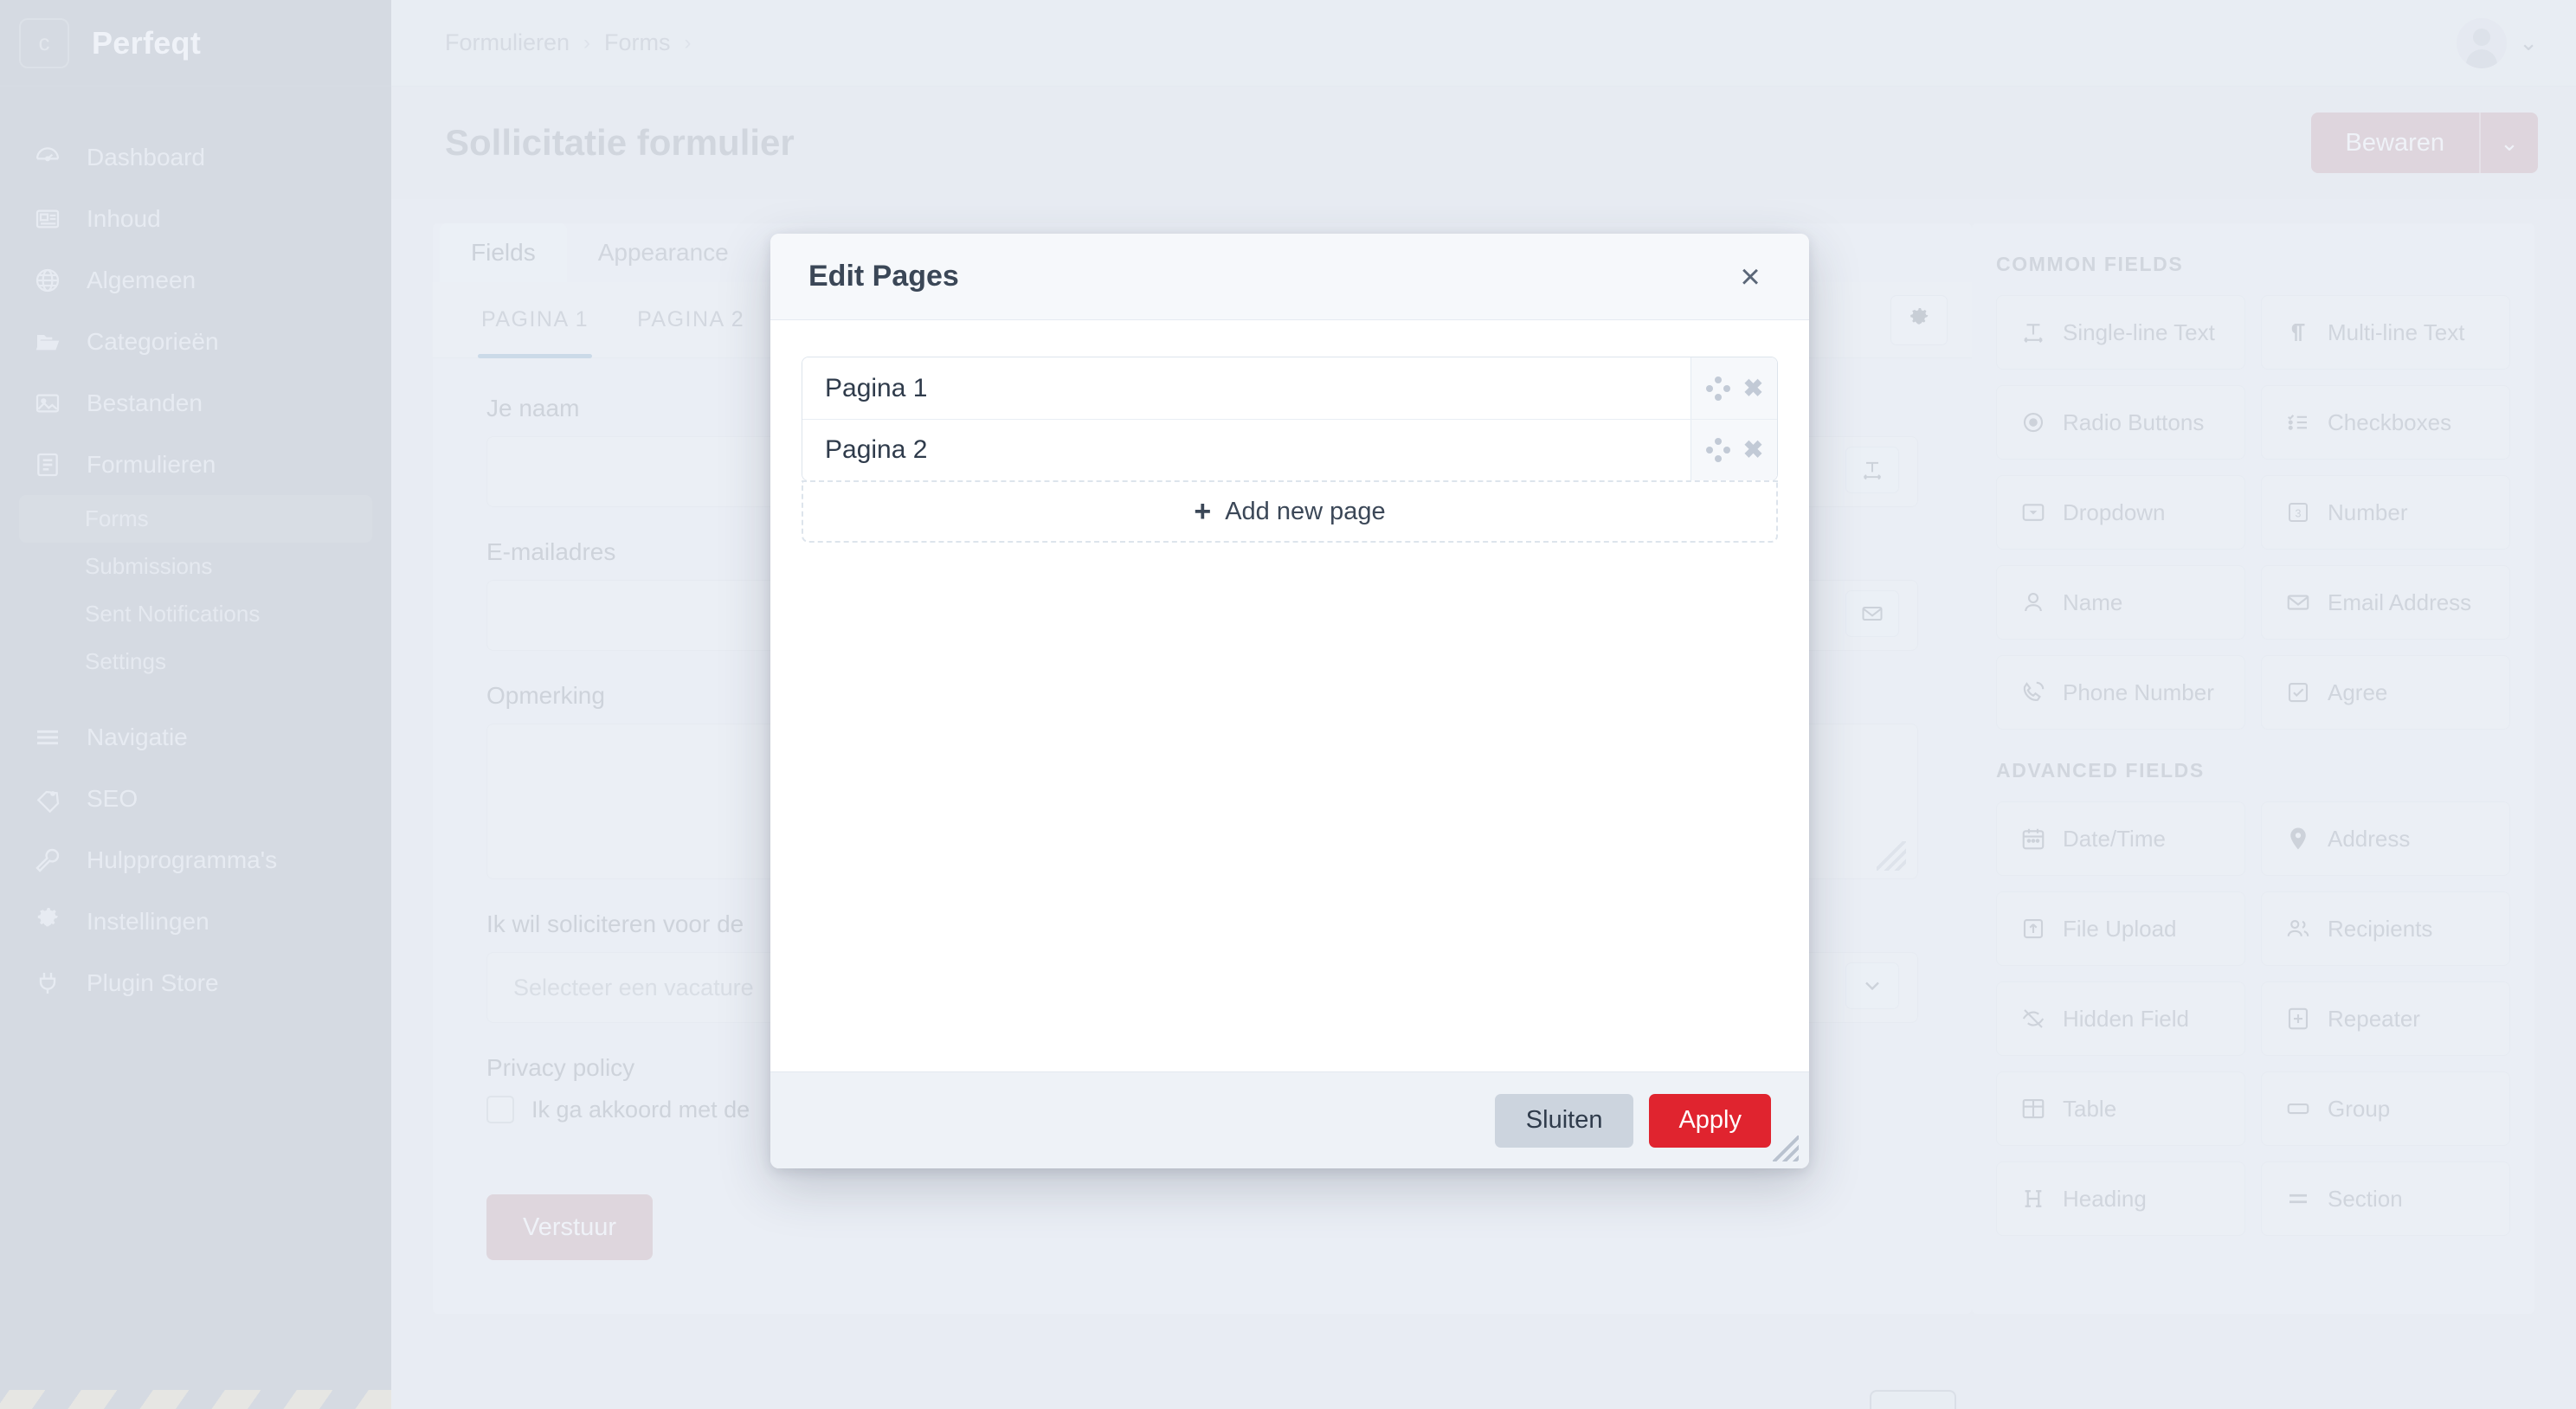  What do you see at coordinates (148, 921) in the screenshot?
I see `sidebar-item-label: Instellingen` at bounding box center [148, 921].